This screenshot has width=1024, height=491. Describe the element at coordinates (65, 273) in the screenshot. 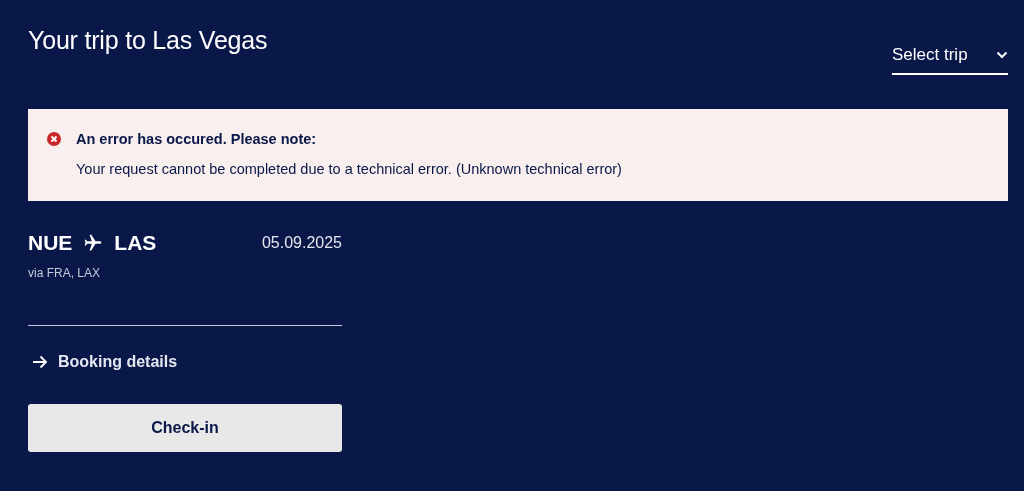

I see `via-text: via FRA, LAX` at that location.